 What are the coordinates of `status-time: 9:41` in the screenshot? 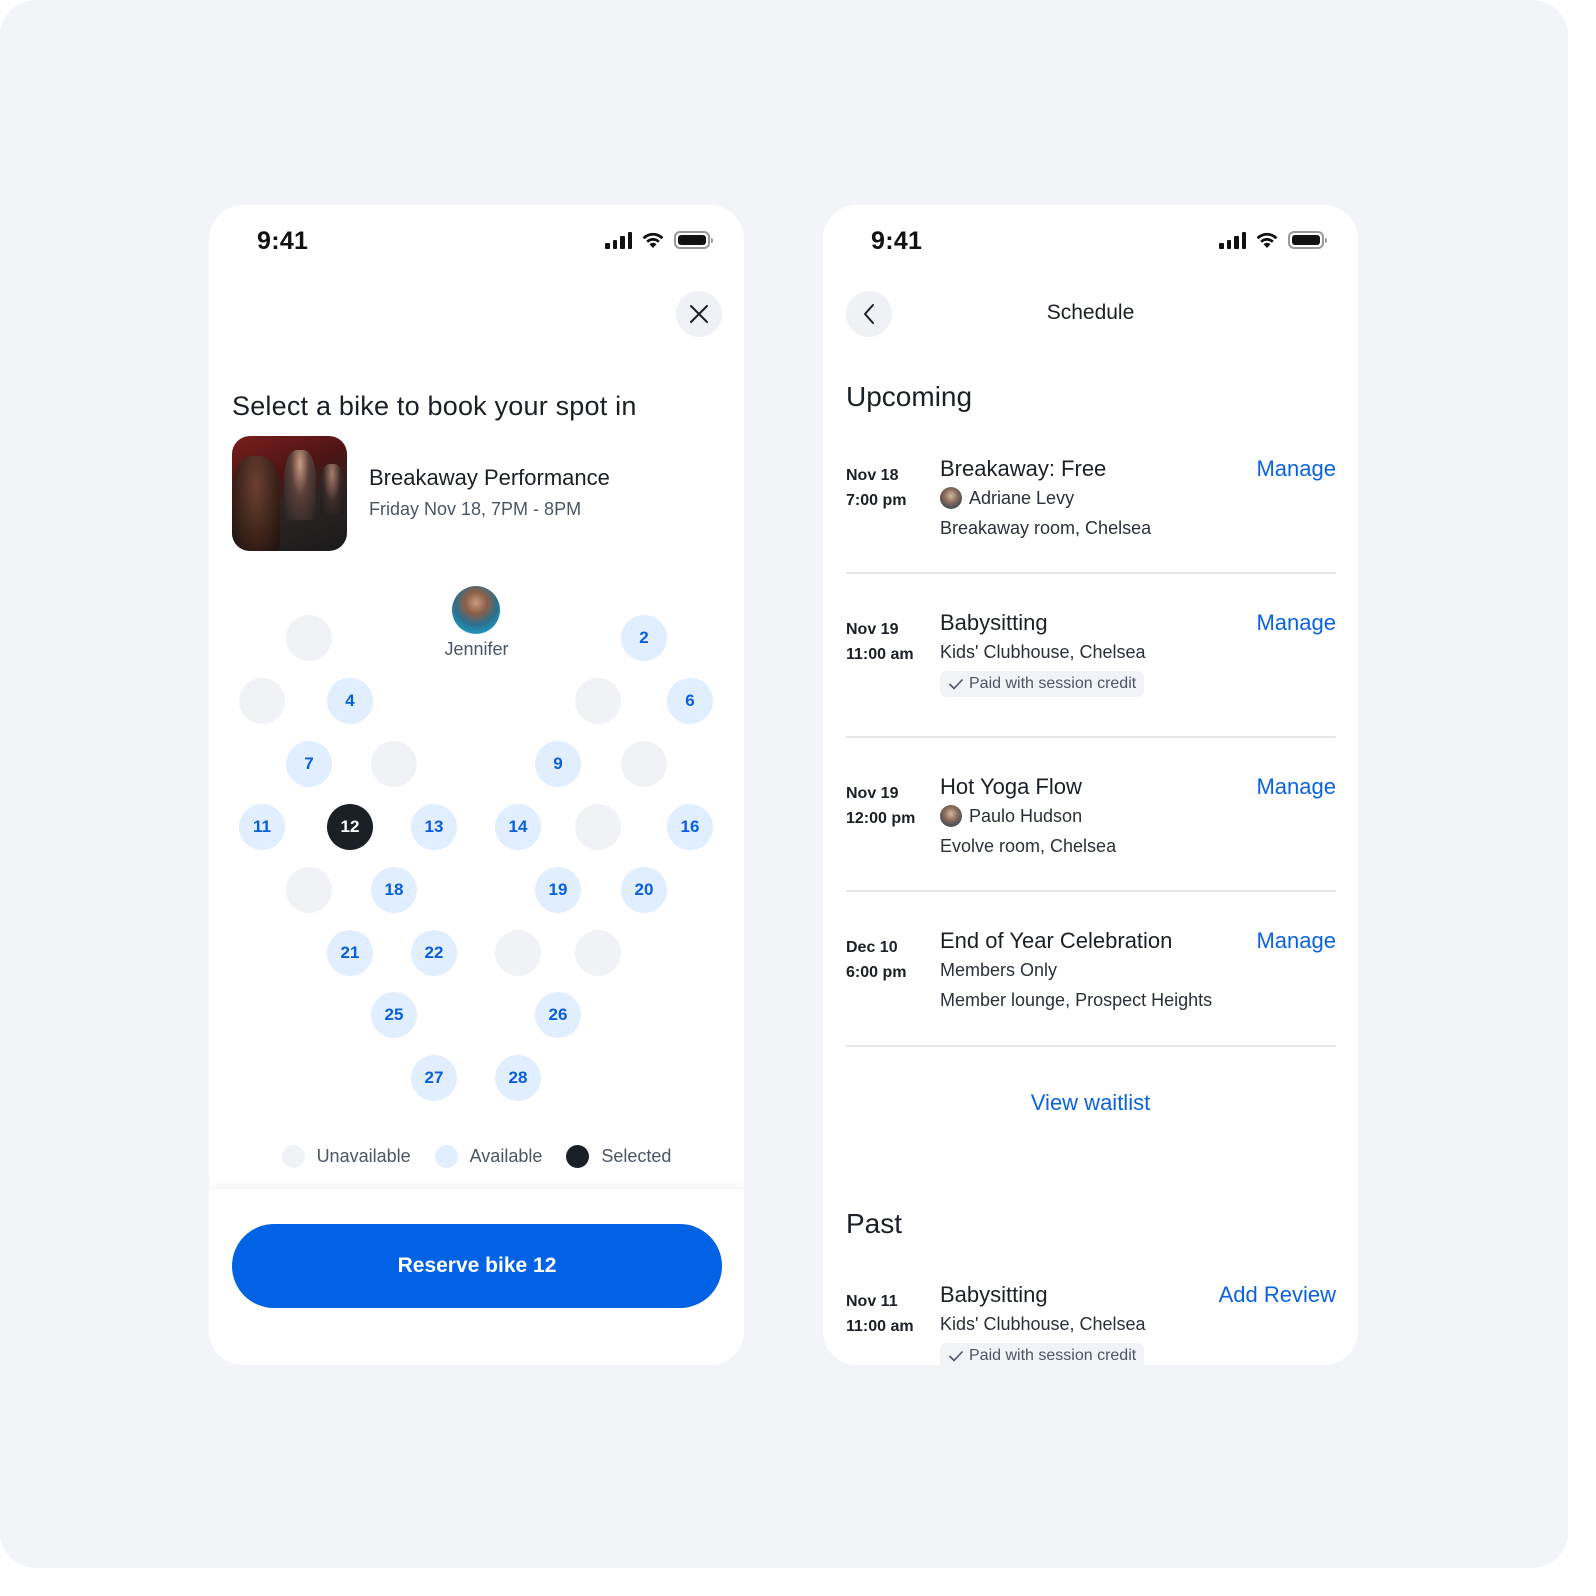 It's located at (897, 241).